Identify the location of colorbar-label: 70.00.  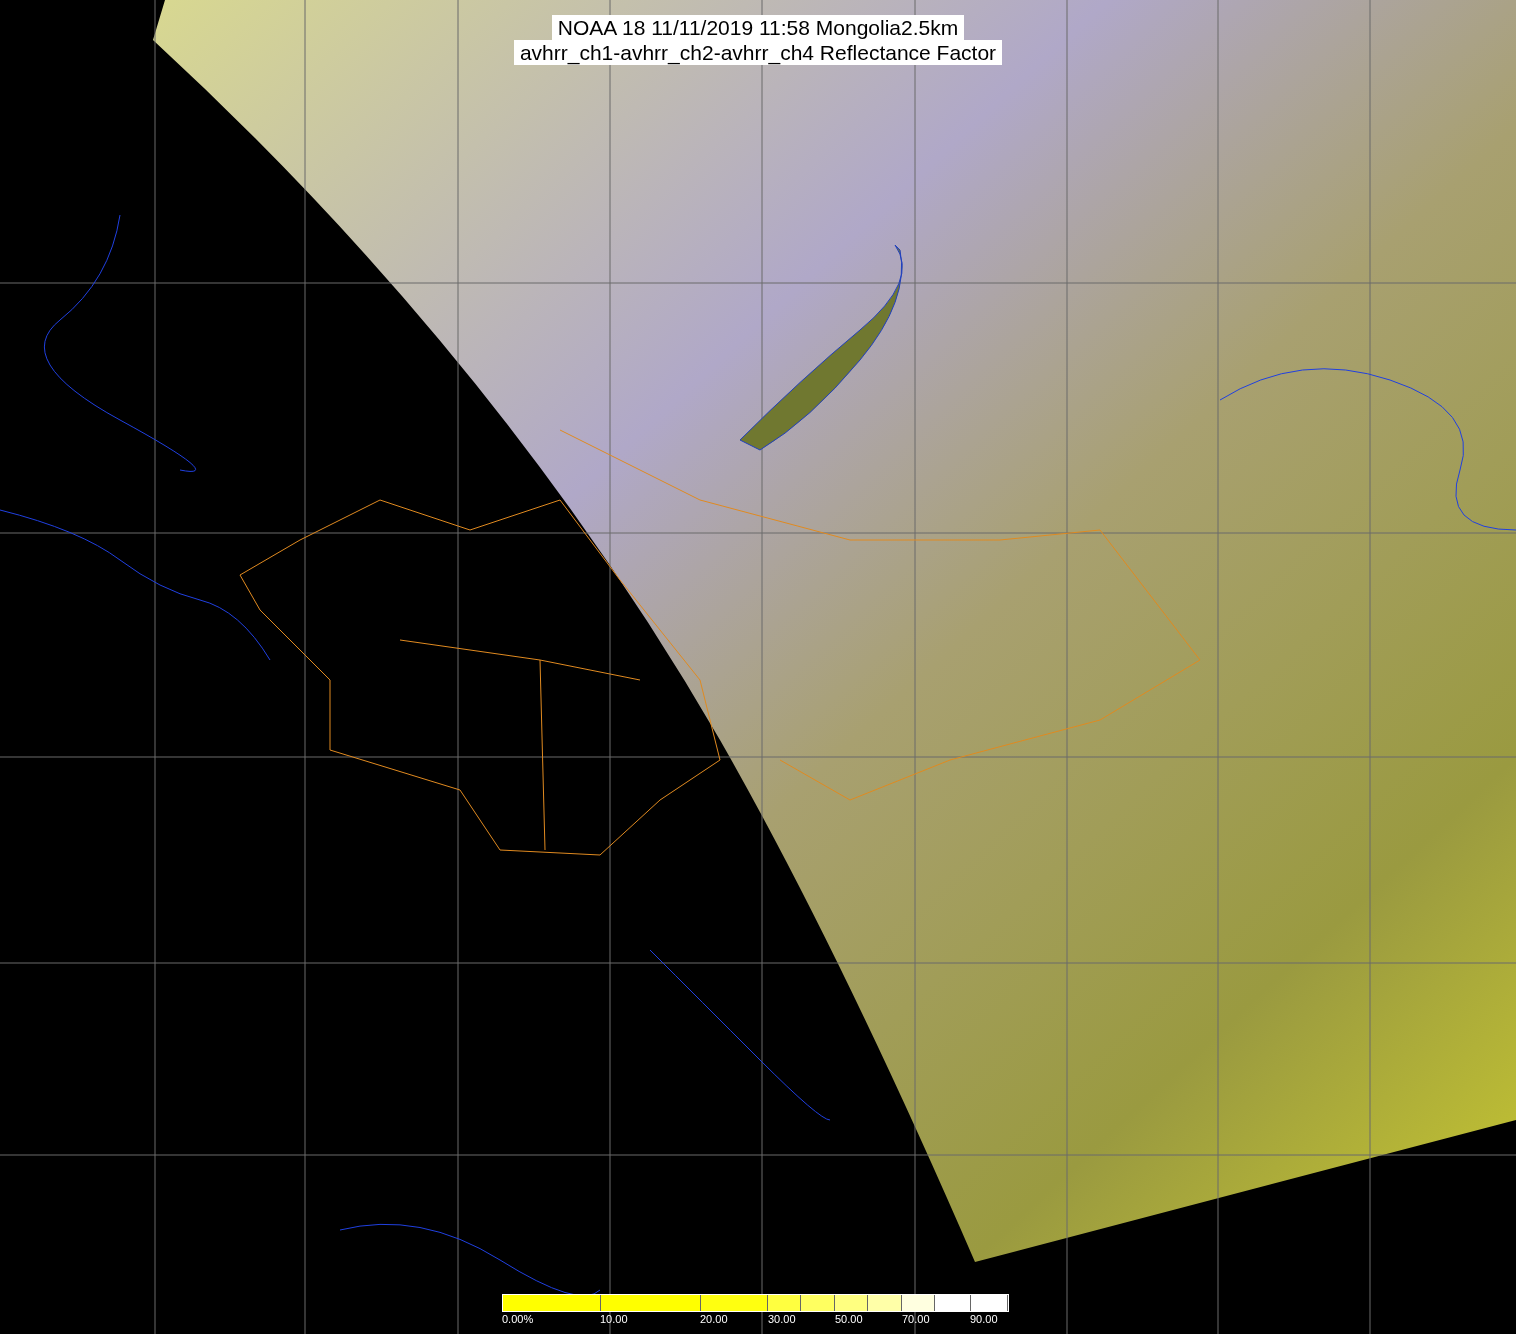
(916, 1319).